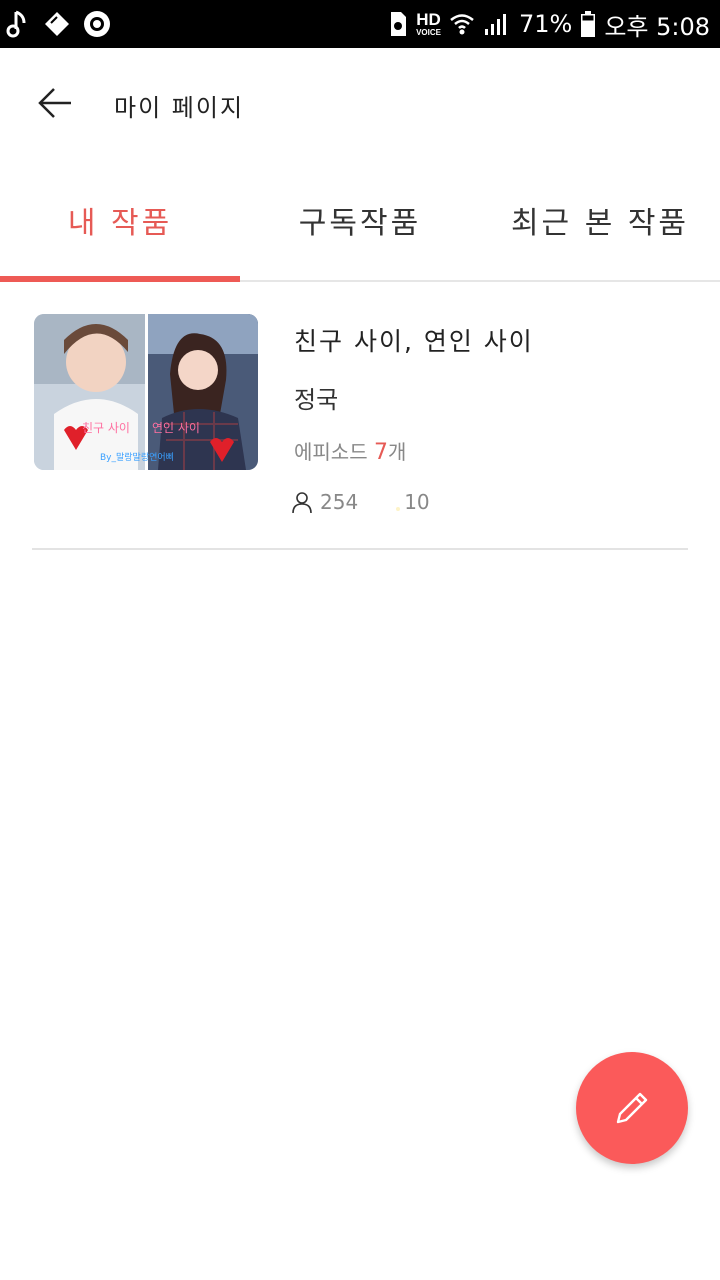 This screenshot has height=1280, width=720. Describe the element at coordinates (380, 452) in the screenshot. I see `episodes-number: 7` at that location.